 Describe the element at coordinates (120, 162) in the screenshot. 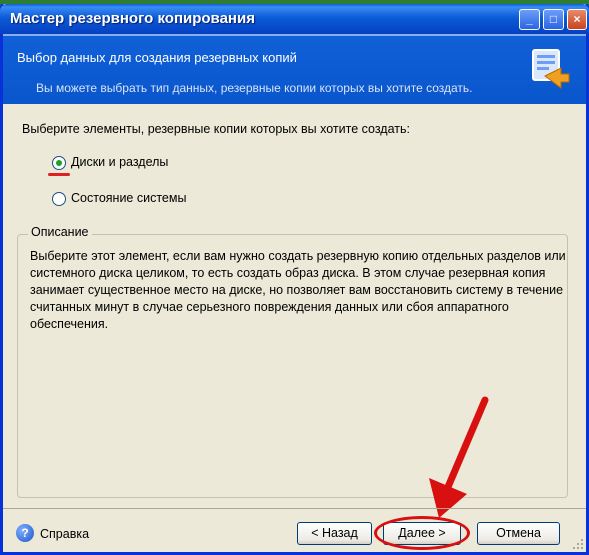

I see `radio-label: Диски и разделы` at that location.